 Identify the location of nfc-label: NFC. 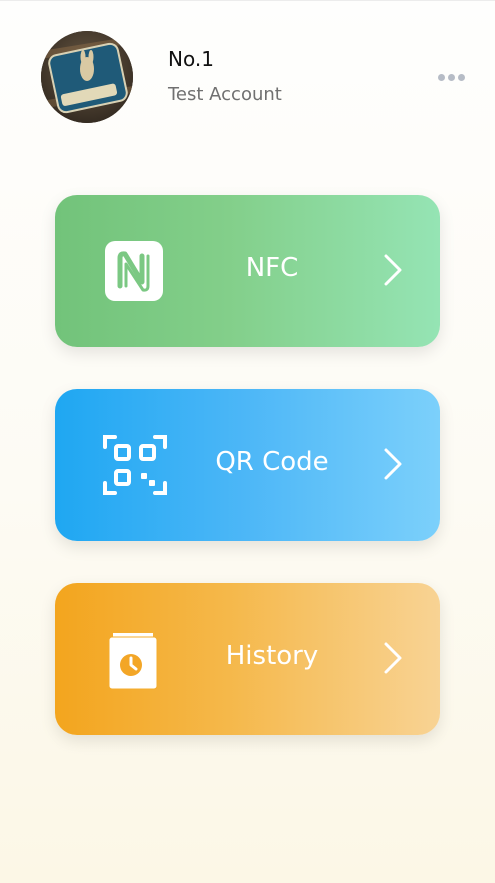
(272, 268).